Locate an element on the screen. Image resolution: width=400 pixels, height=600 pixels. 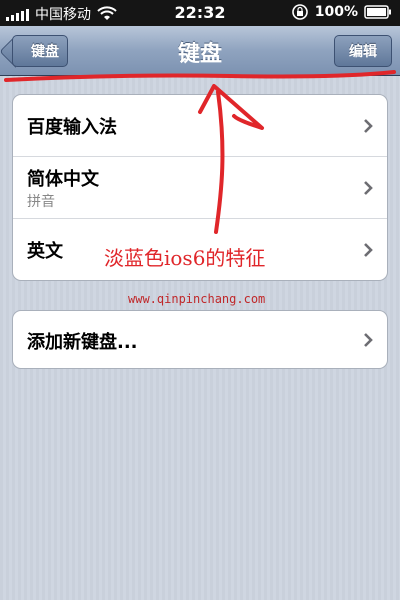
battery-icon is located at coordinates (377, 12).